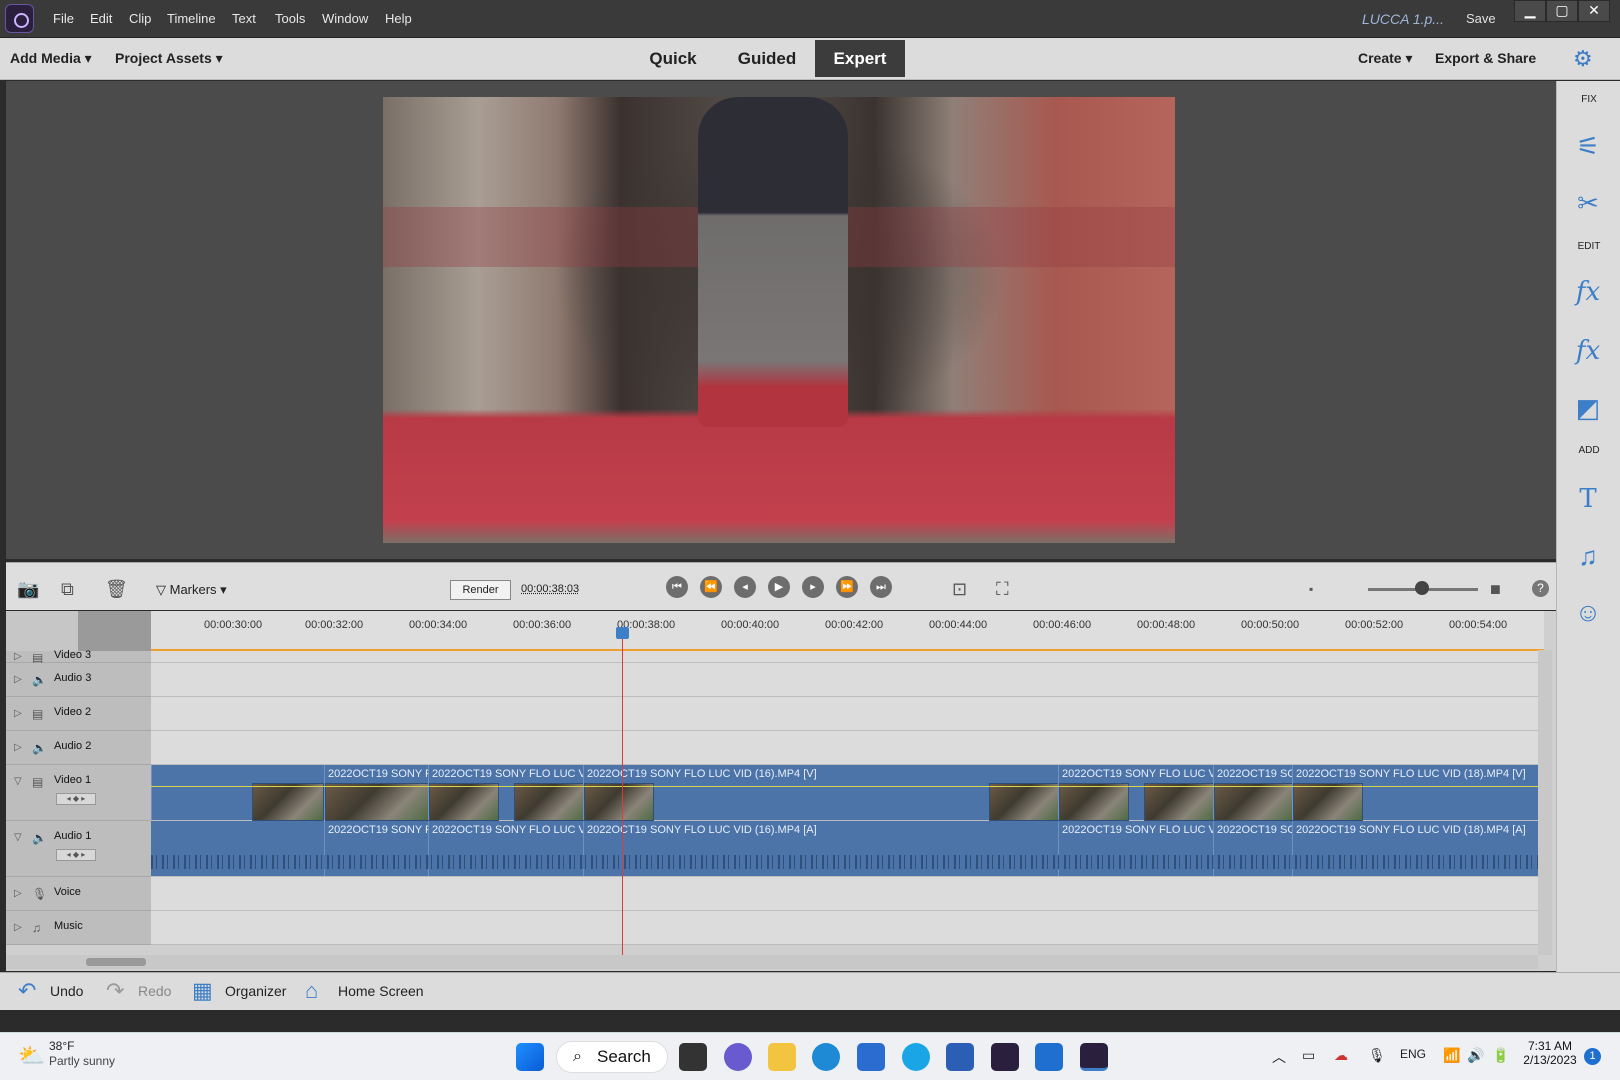 This screenshot has width=1620, height=1080. Describe the element at coordinates (847, 680) in the screenshot. I see `lane-audio3` at that location.